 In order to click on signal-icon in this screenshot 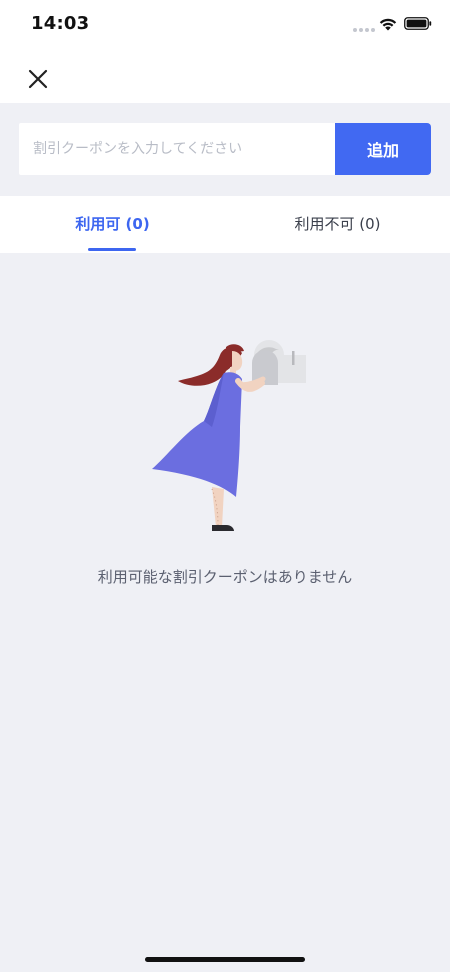, I will do `click(364, 30)`.